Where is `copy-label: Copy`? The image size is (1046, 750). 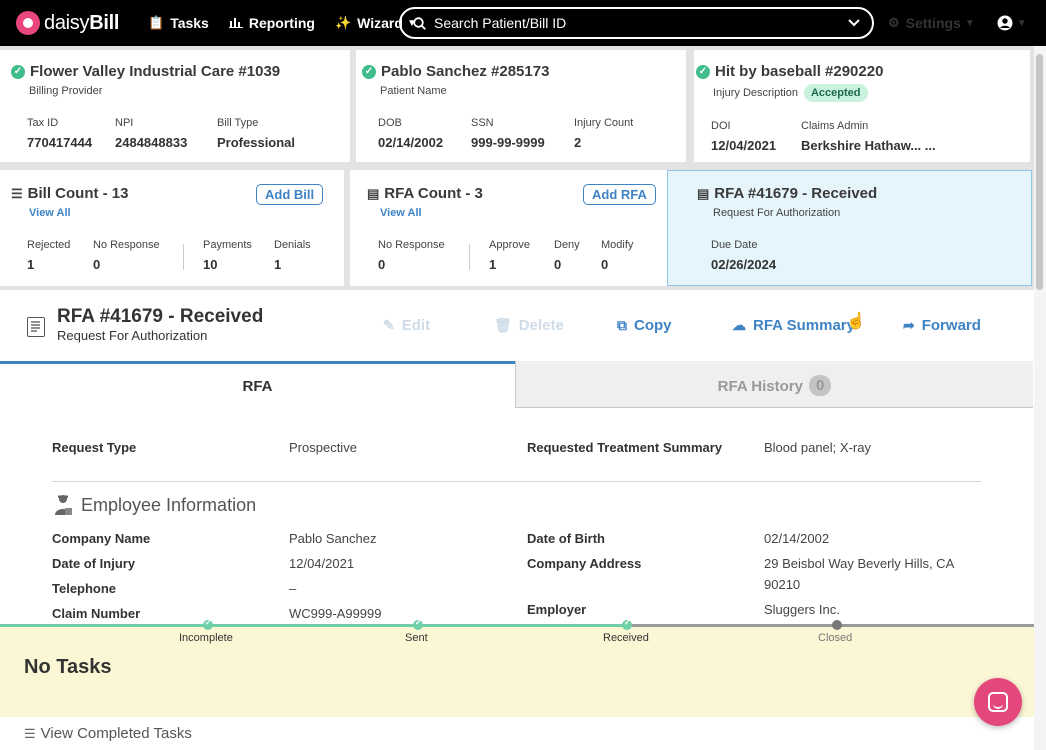 copy-label: Copy is located at coordinates (653, 325).